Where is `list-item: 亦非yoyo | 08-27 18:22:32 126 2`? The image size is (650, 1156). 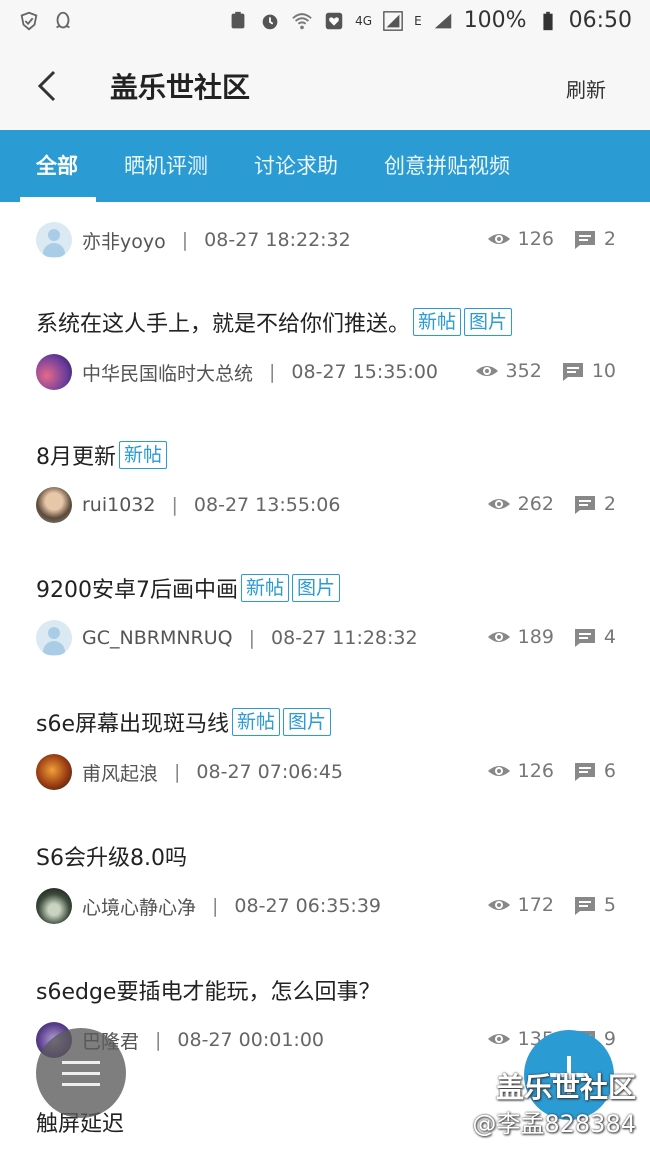 list-item: 亦非yoyo | 08-27 18:22:32 126 2 is located at coordinates (325, 242).